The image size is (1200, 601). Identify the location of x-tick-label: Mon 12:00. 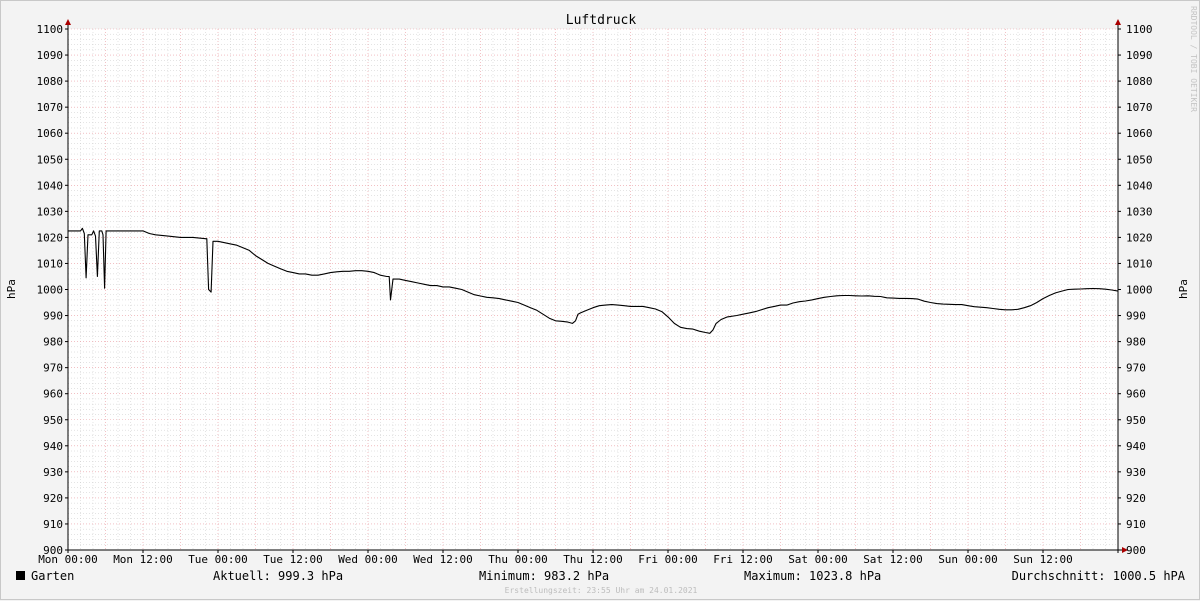
(143, 559).